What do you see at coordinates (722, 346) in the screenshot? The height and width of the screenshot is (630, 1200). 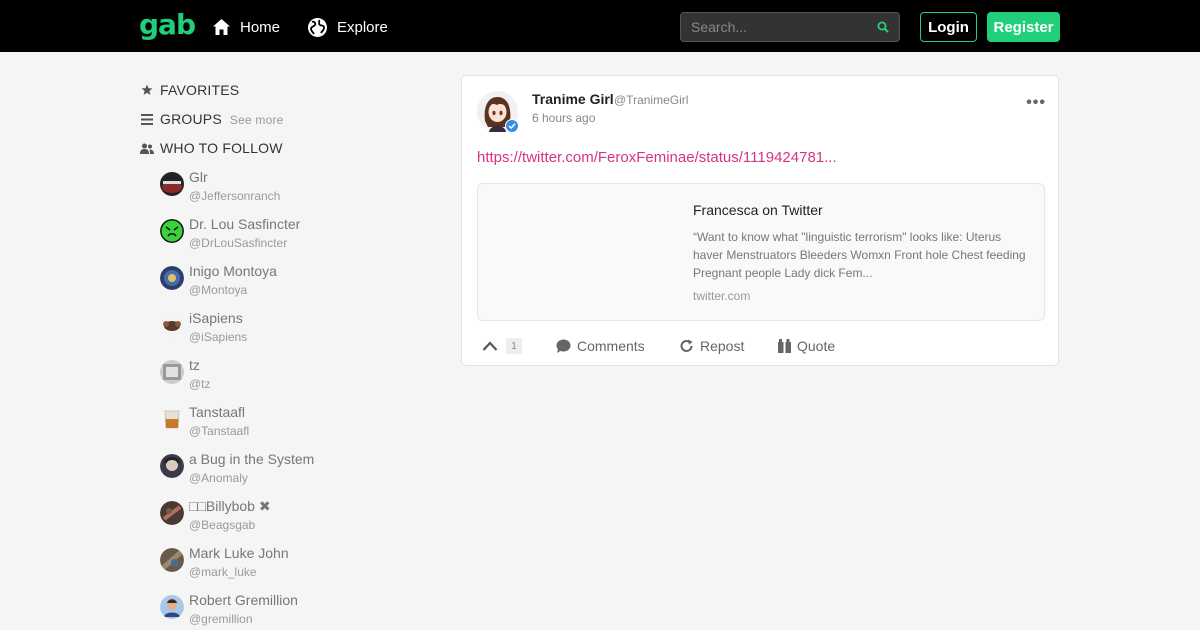 I see `repost-label: Repost` at bounding box center [722, 346].